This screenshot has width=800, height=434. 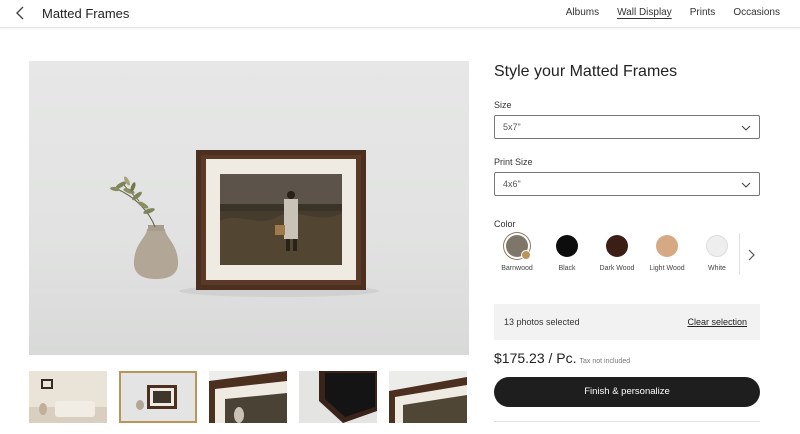 What do you see at coordinates (513, 162) in the screenshot?
I see `print-size-label: Print Size` at bounding box center [513, 162].